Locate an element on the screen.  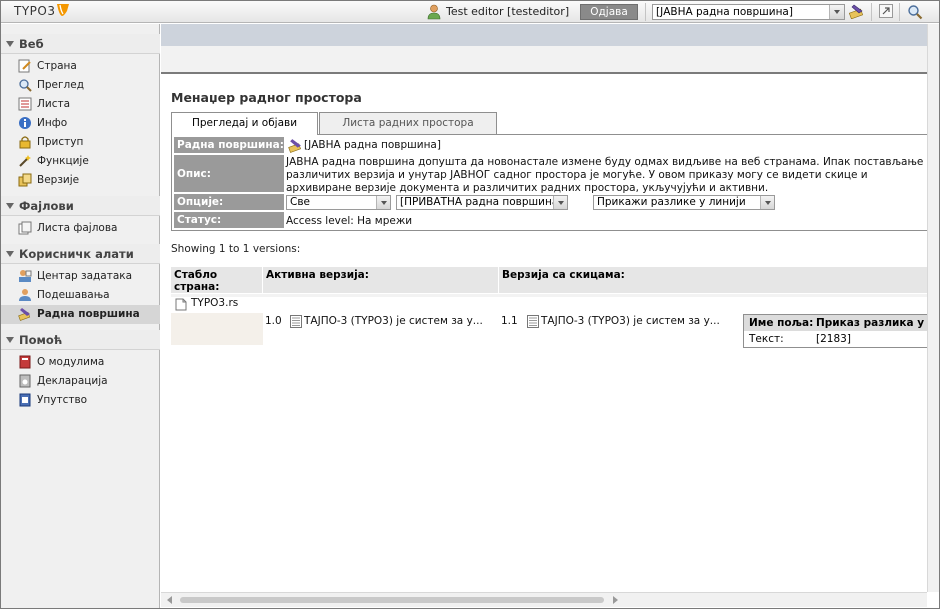
workspace-label: Радна површина: is located at coordinates (229, 145).